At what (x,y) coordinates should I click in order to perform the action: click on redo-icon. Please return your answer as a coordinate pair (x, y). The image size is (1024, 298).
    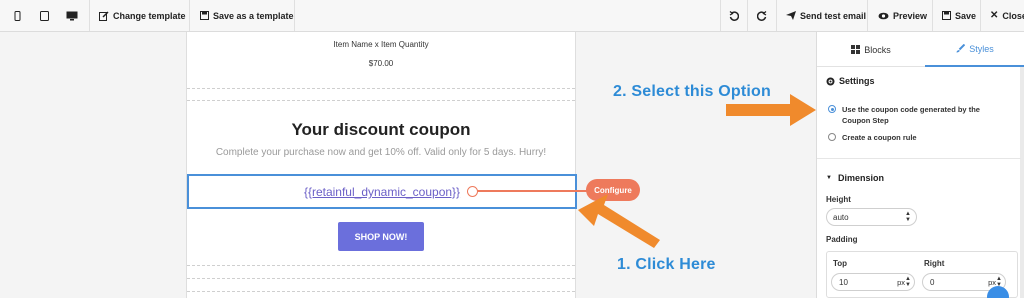
    Looking at the image, I should click on (762, 15).